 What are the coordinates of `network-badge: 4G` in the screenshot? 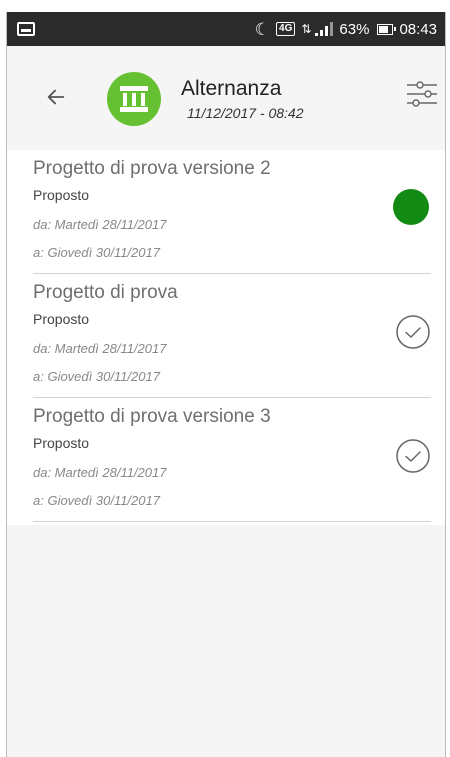 It's located at (286, 29).